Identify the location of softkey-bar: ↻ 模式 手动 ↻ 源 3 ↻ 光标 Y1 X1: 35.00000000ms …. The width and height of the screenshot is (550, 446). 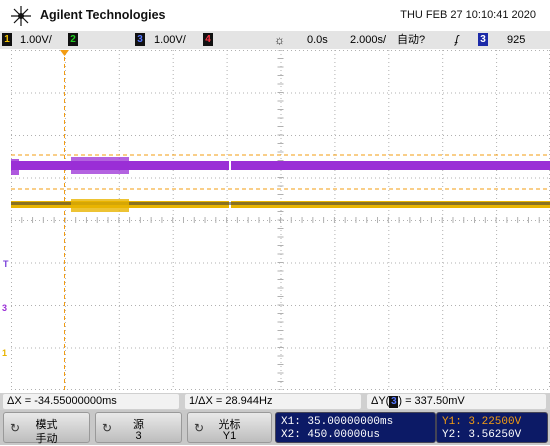
(275, 427).